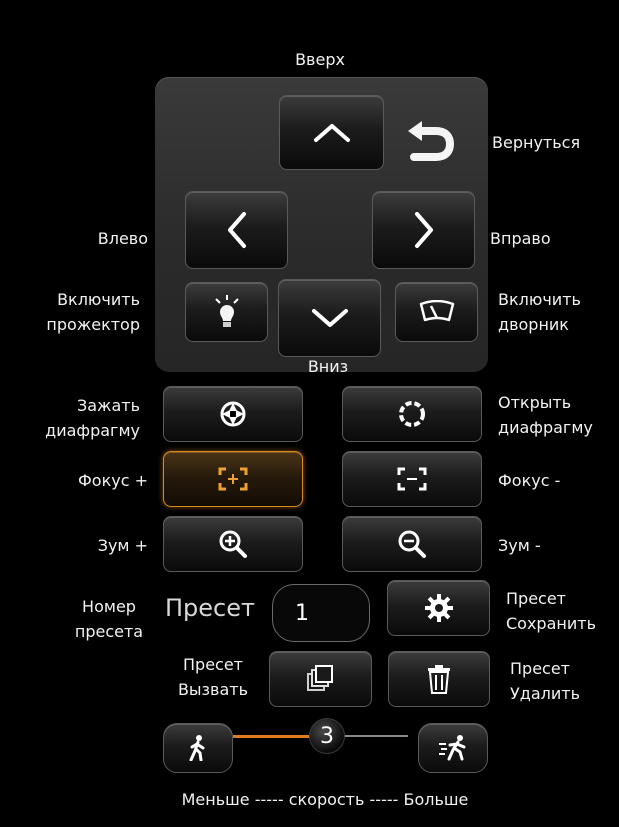 Image resolution: width=619 pixels, height=827 pixels. I want to click on aperture-open-icon, so click(412, 414).